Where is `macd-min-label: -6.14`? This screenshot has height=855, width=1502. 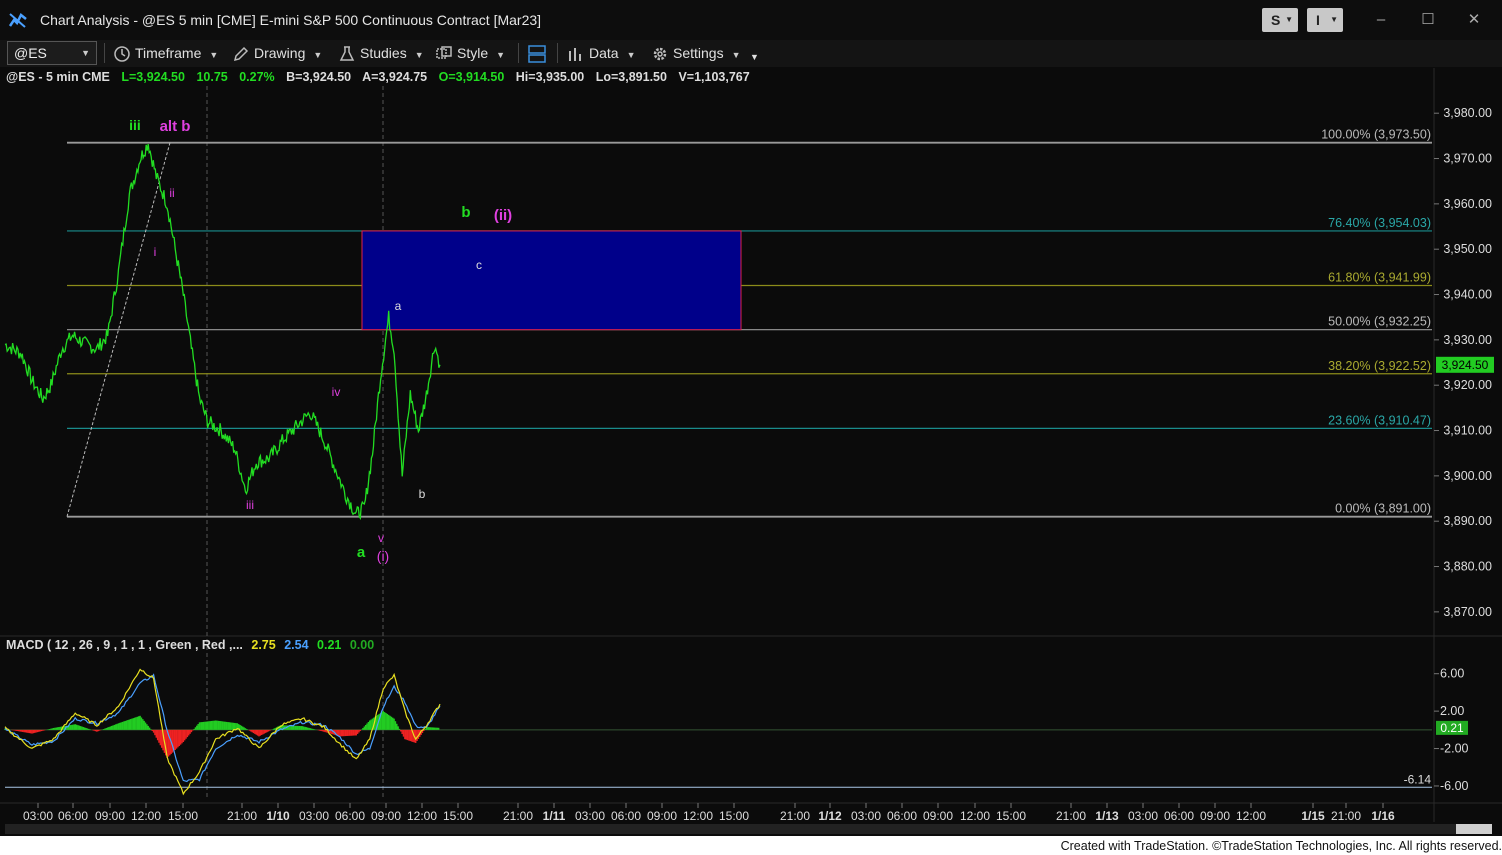 macd-min-label: -6.14 is located at coordinates (1418, 779).